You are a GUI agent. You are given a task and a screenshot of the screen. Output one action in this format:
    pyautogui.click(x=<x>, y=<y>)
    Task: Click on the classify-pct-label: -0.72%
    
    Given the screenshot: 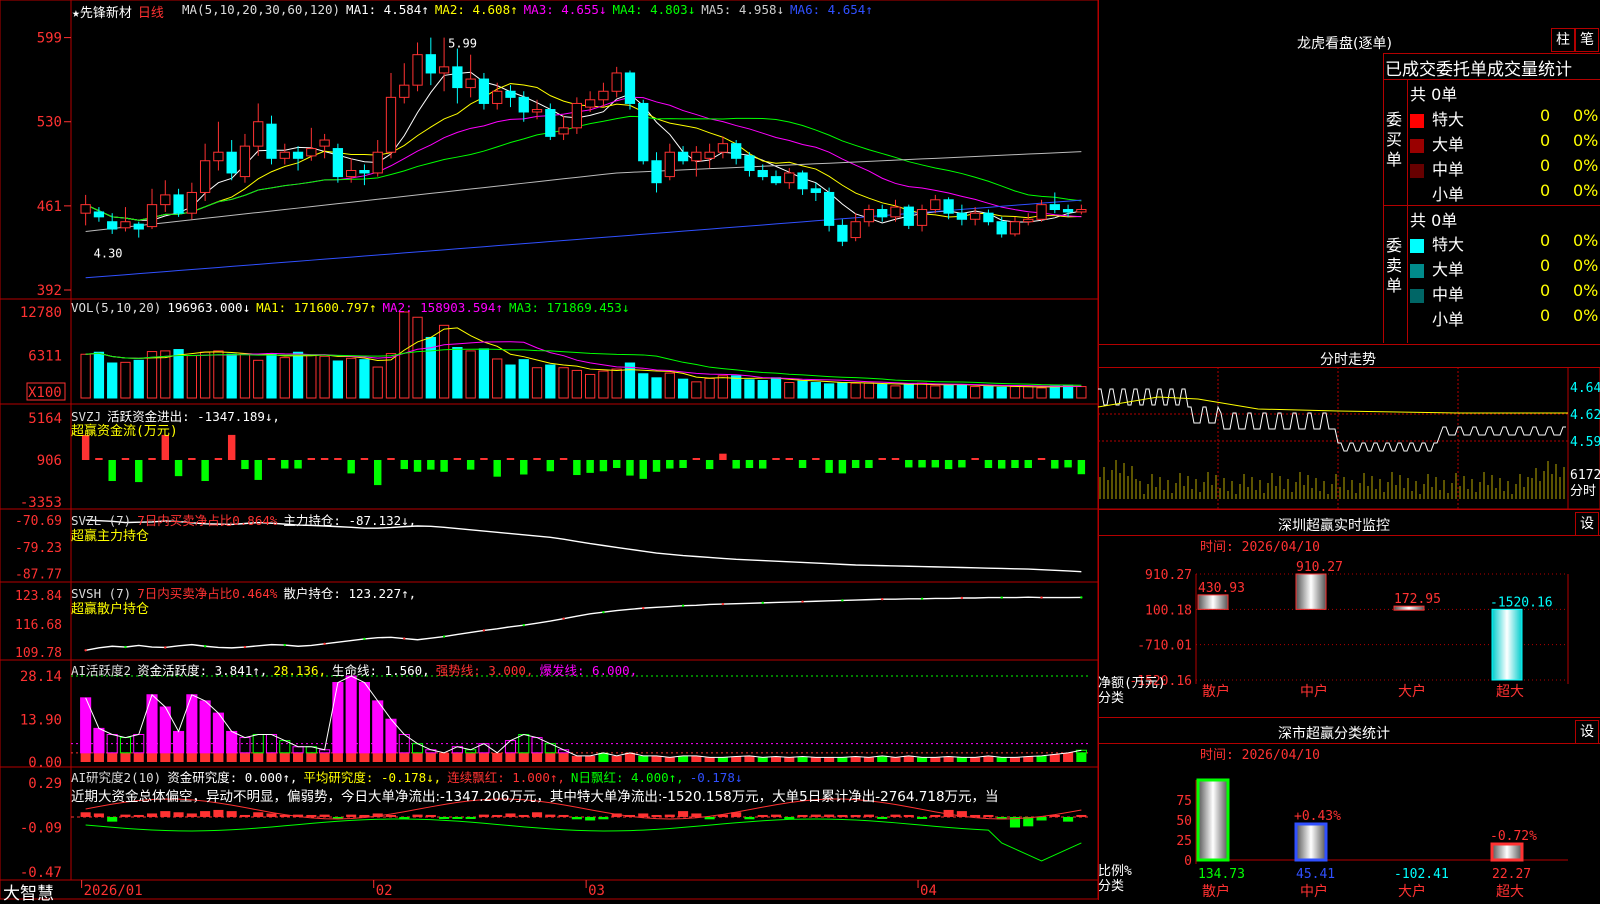 What is the action you would take?
    pyautogui.click(x=1513, y=836)
    